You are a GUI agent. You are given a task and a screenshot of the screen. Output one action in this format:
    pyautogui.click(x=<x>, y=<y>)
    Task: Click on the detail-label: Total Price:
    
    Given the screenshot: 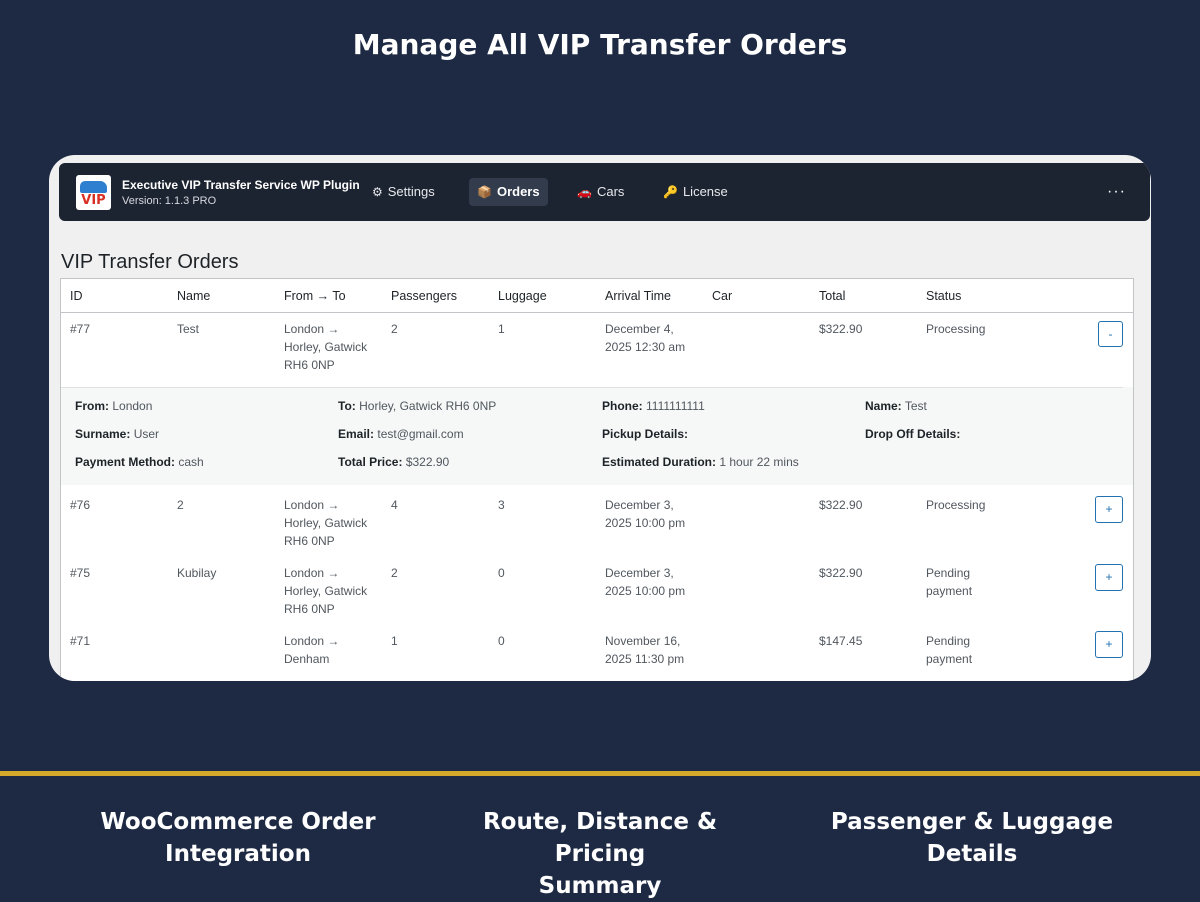 What is the action you would take?
    pyautogui.click(x=370, y=462)
    